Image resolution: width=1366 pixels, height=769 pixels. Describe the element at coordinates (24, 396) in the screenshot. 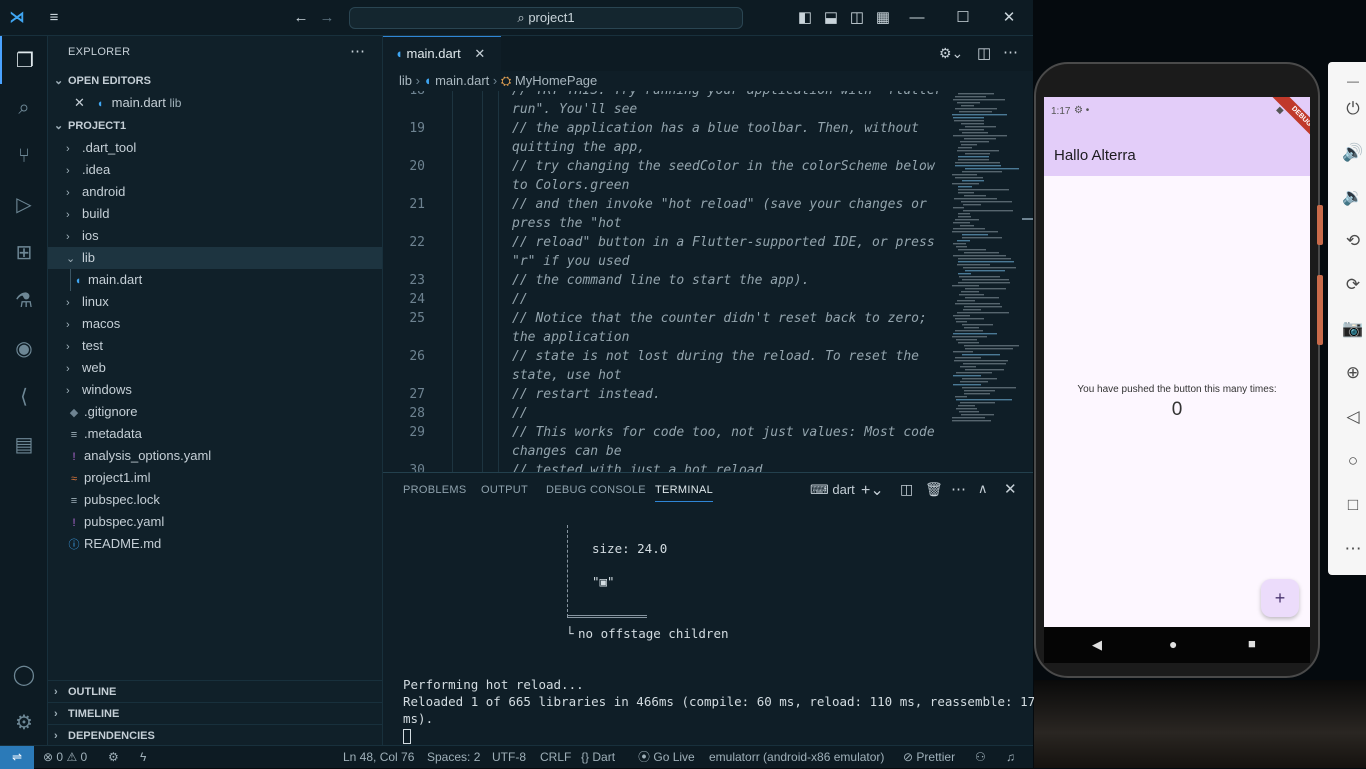

I see `flutter-icon: ⟨` at that location.